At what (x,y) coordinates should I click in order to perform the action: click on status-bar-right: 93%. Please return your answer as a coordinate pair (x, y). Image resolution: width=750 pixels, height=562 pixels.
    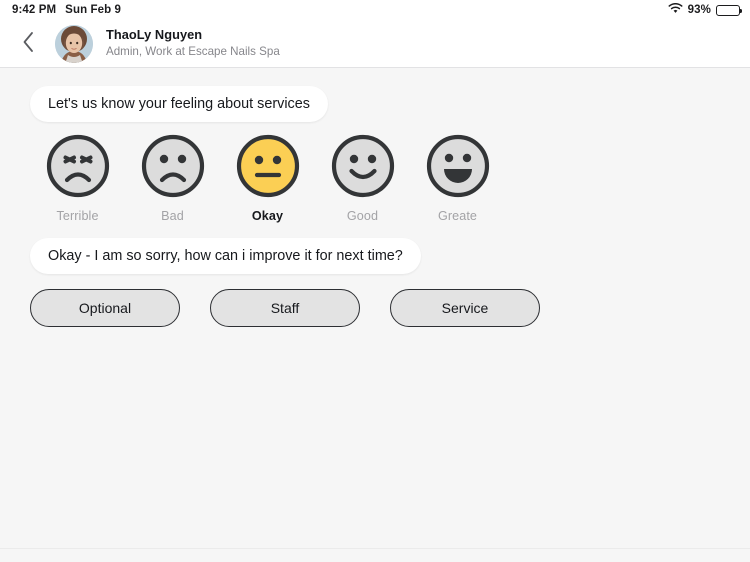
    Looking at the image, I should click on (705, 9).